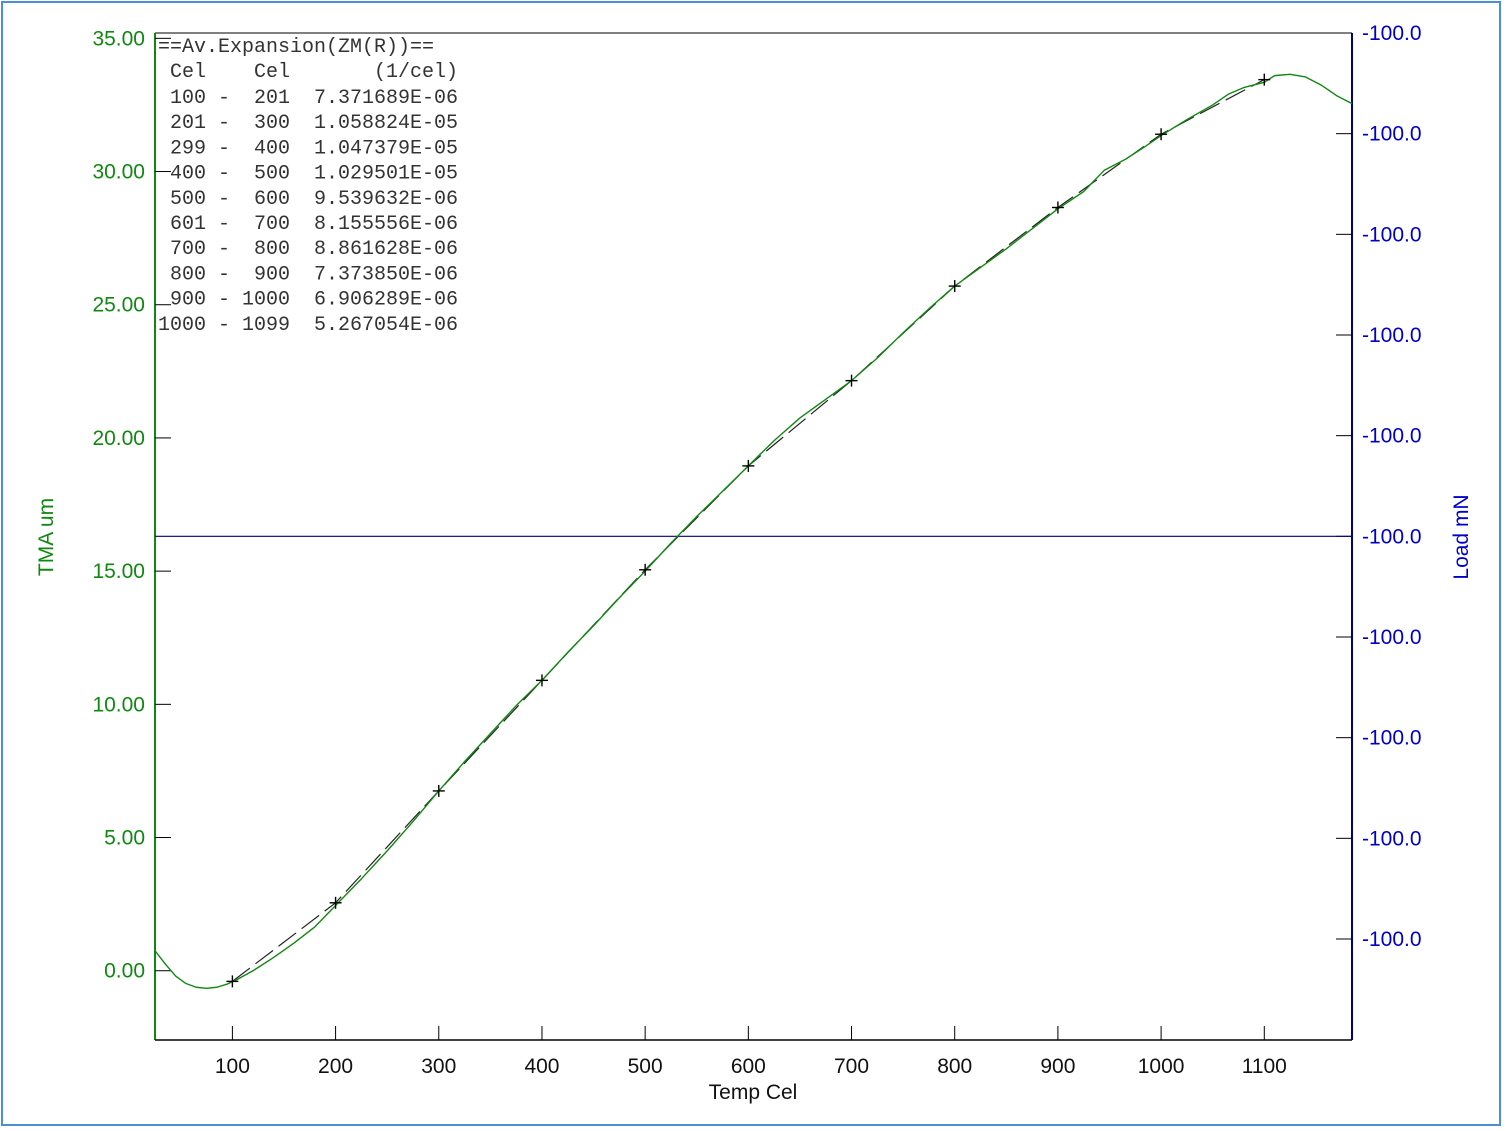  Describe the element at coordinates (541, 1066) in the screenshot. I see `x-tick-label: 400` at that location.